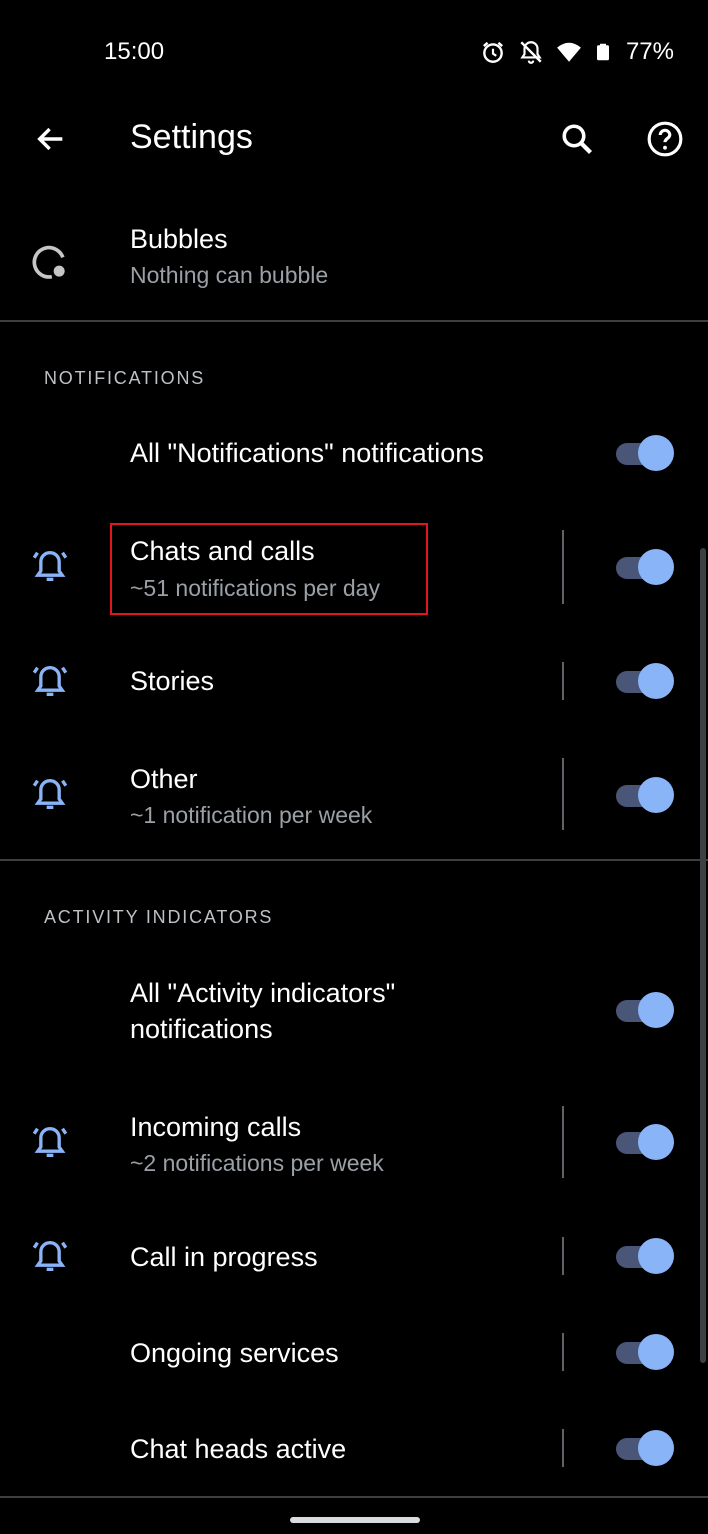  What do you see at coordinates (645, 567) in the screenshot?
I see `chats-and-calls-toggle` at bounding box center [645, 567].